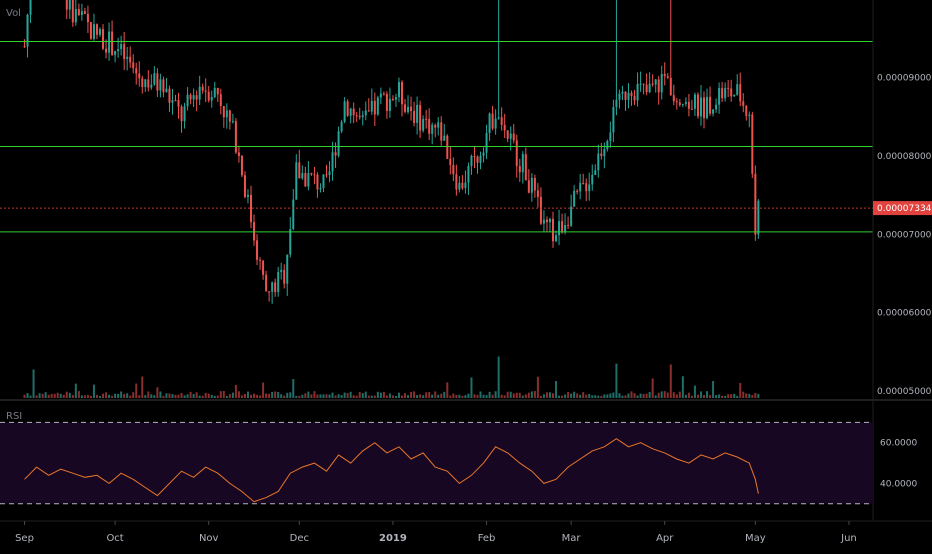  I want to click on rsi-tick-label: 40.0000, so click(898, 484).